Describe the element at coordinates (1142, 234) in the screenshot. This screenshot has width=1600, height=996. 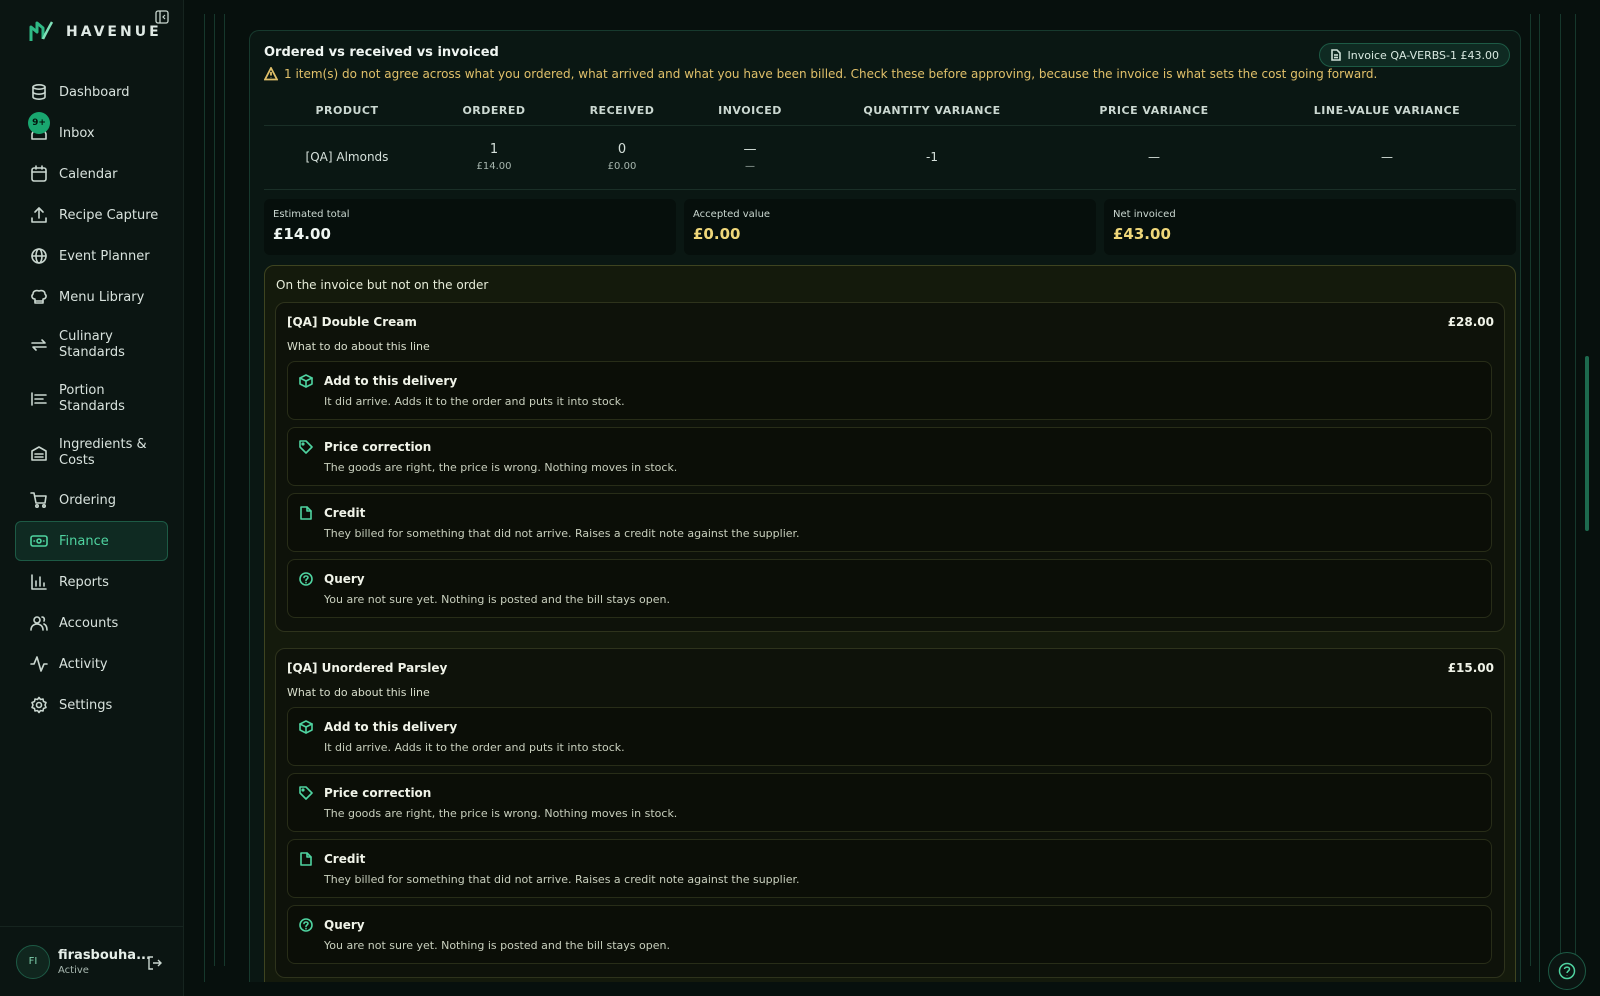
I see `net-invoiced-value: £43.00` at that location.